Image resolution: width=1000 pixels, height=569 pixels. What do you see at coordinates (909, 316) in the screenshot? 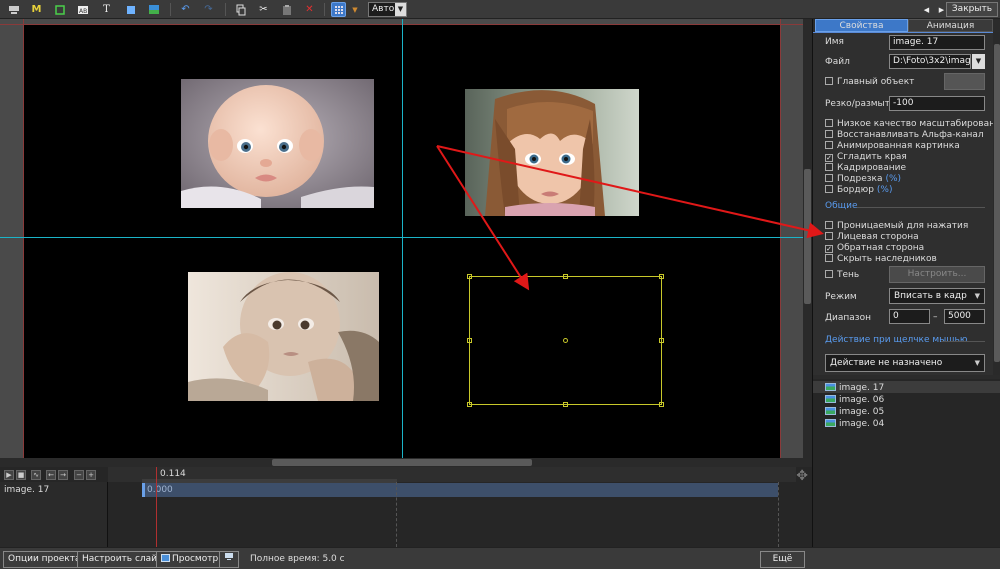
I see `range-from-input: 0` at bounding box center [909, 316].